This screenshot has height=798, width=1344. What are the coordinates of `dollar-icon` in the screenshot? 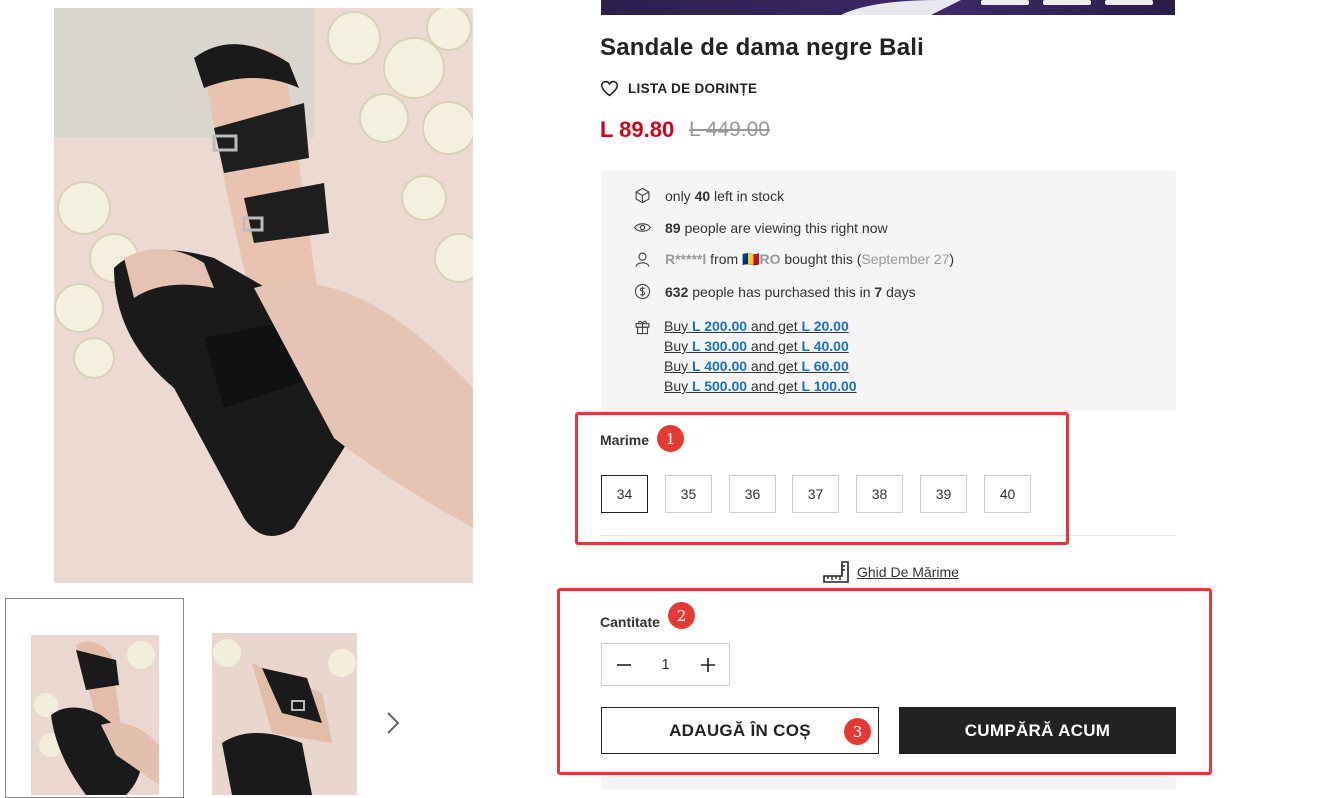 It's located at (642, 291).